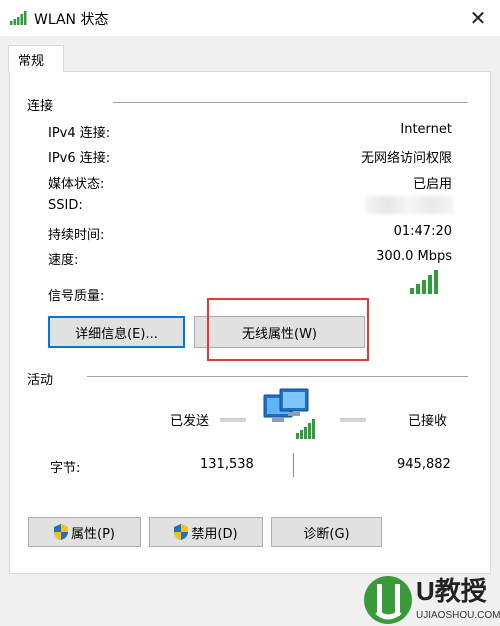 The width and height of the screenshot is (500, 626). I want to click on close-icon: ✕, so click(478, 18).